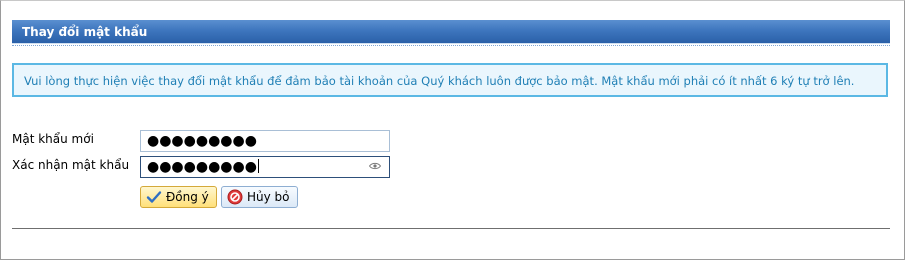  What do you see at coordinates (258, 166) in the screenshot?
I see `text-caret` at bounding box center [258, 166].